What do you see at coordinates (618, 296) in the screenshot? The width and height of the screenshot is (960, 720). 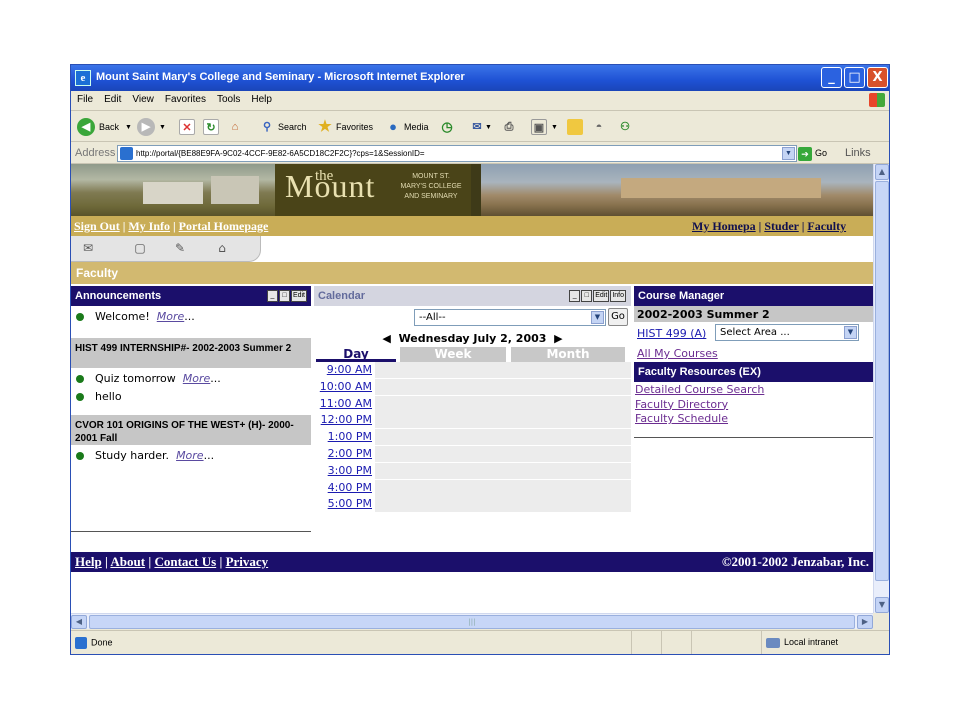 I see `info-portlet-button: Info` at bounding box center [618, 296].